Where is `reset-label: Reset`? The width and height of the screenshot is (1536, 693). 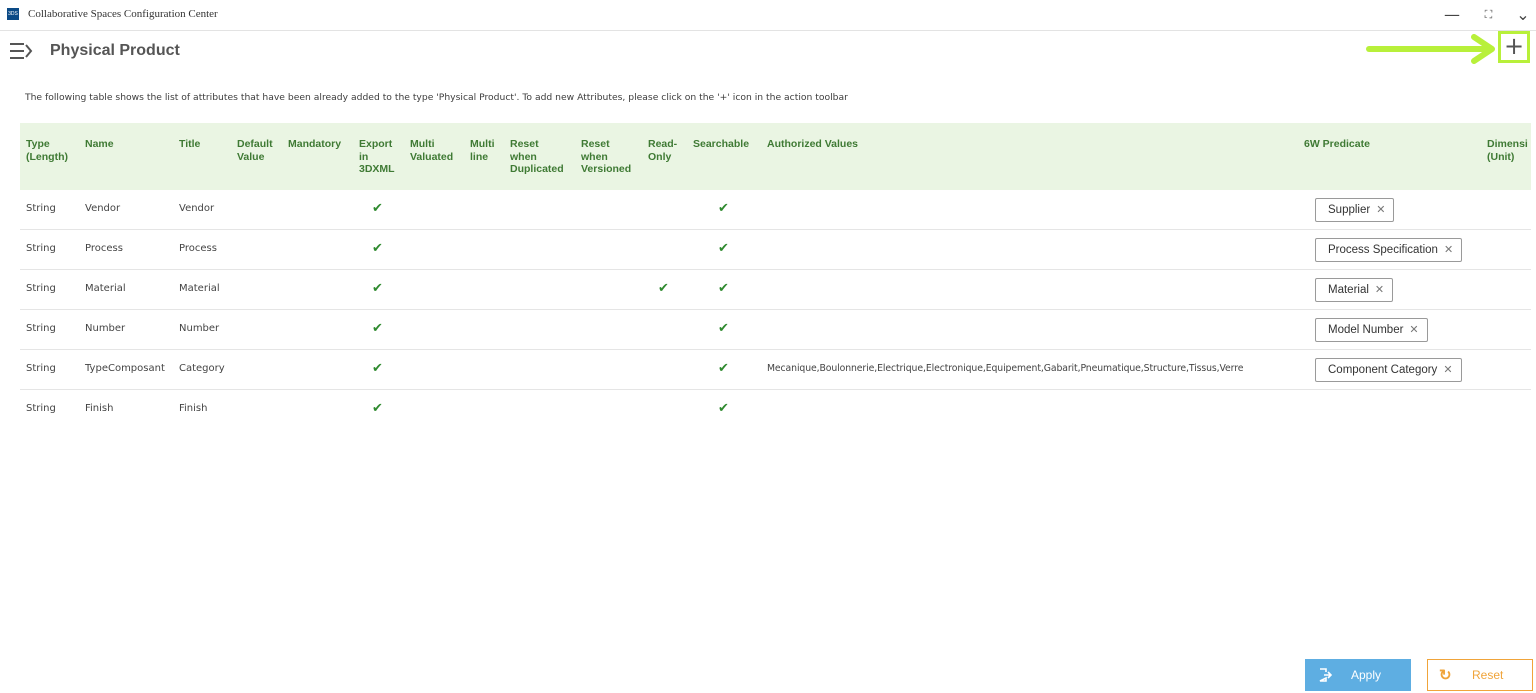
reset-label: Reset is located at coordinates (1488, 675).